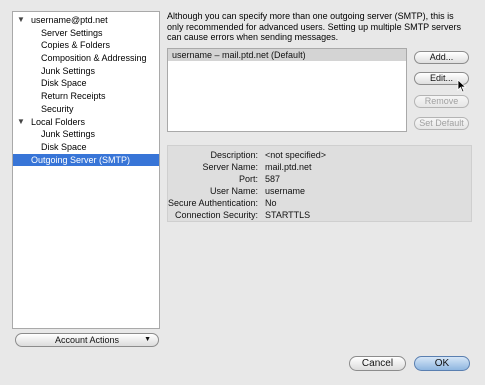 The image size is (485, 385). I want to click on cancel-button: Cancel, so click(377, 363).